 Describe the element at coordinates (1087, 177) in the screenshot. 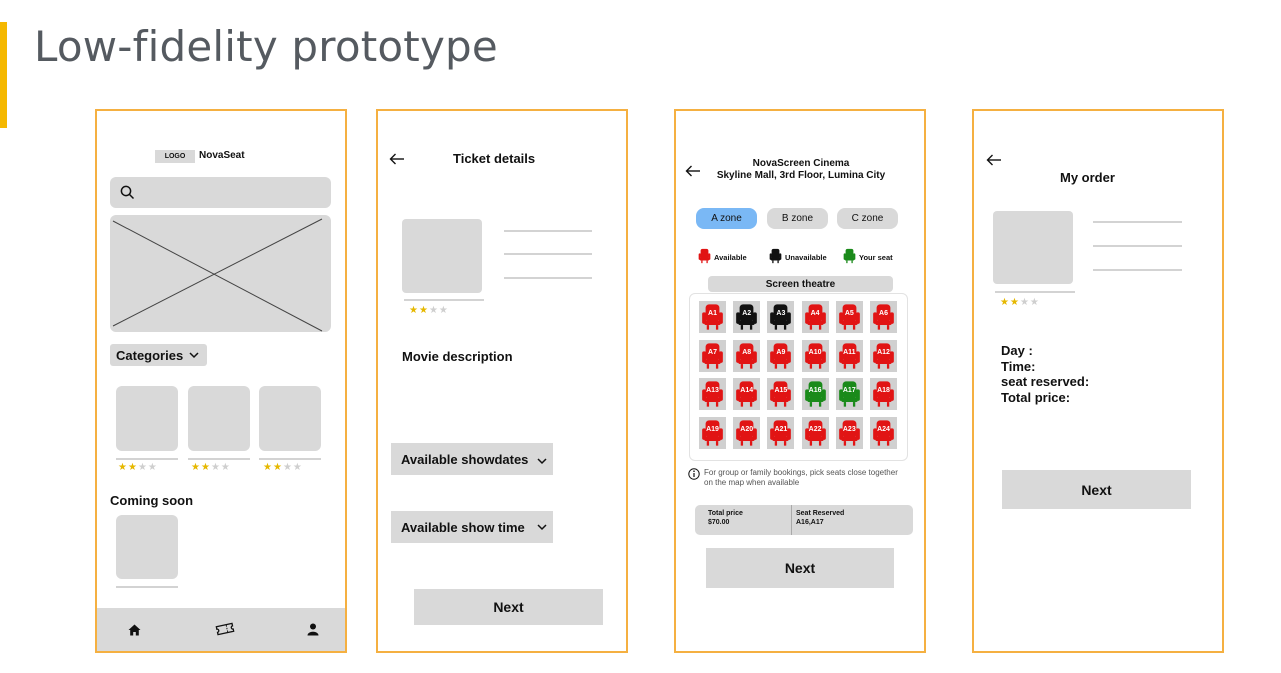

I see `screen-title: My order` at that location.